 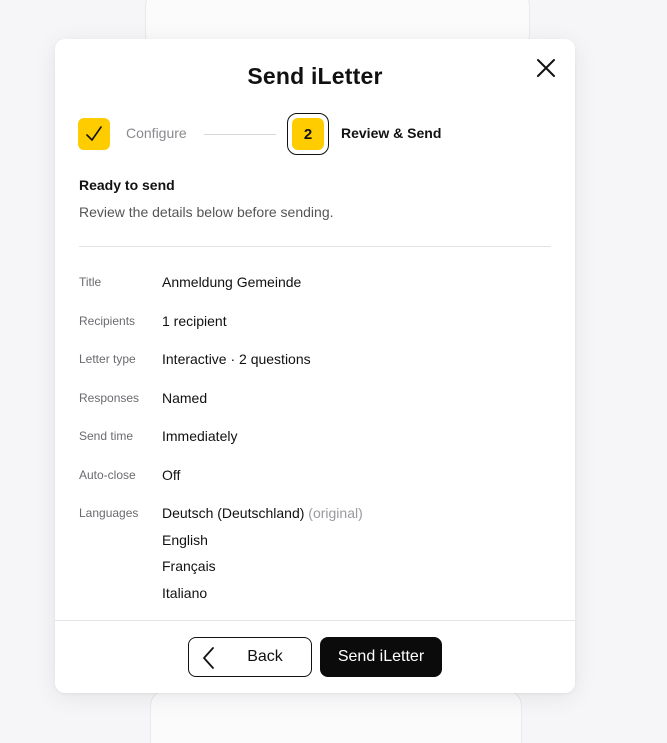 What do you see at coordinates (336, 716) in the screenshot?
I see `background-card-bottom` at bounding box center [336, 716].